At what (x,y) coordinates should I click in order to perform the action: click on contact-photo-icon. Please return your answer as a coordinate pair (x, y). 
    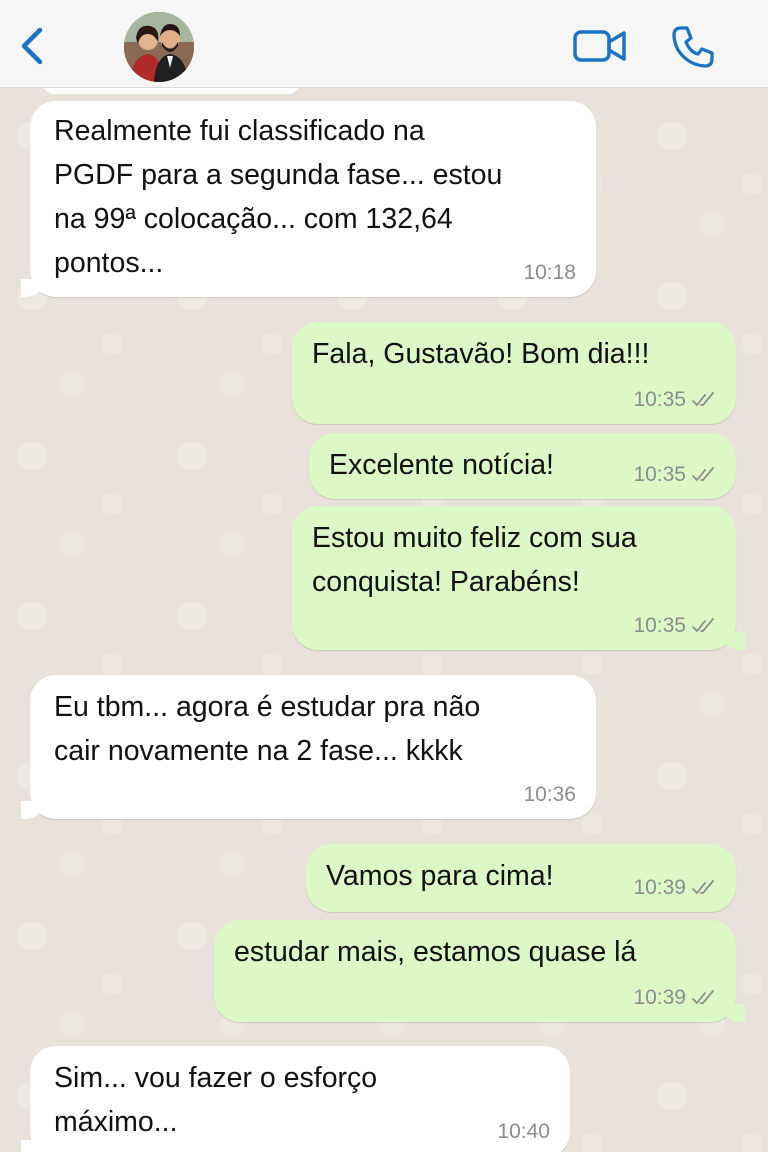
    Looking at the image, I should click on (159, 47).